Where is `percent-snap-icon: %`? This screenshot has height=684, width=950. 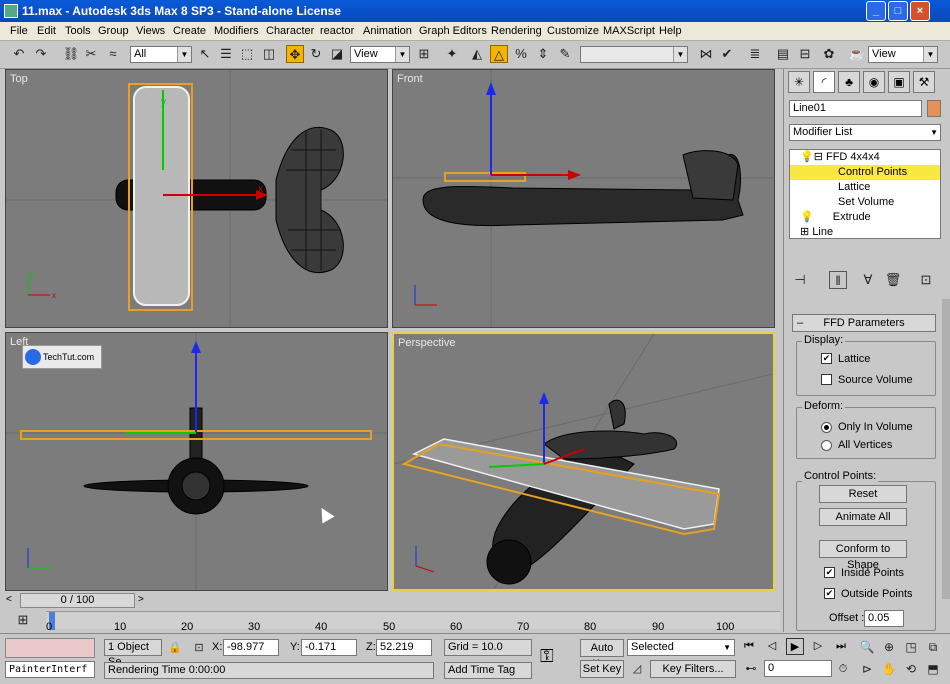
percent-snap-icon: % is located at coordinates (521, 54).